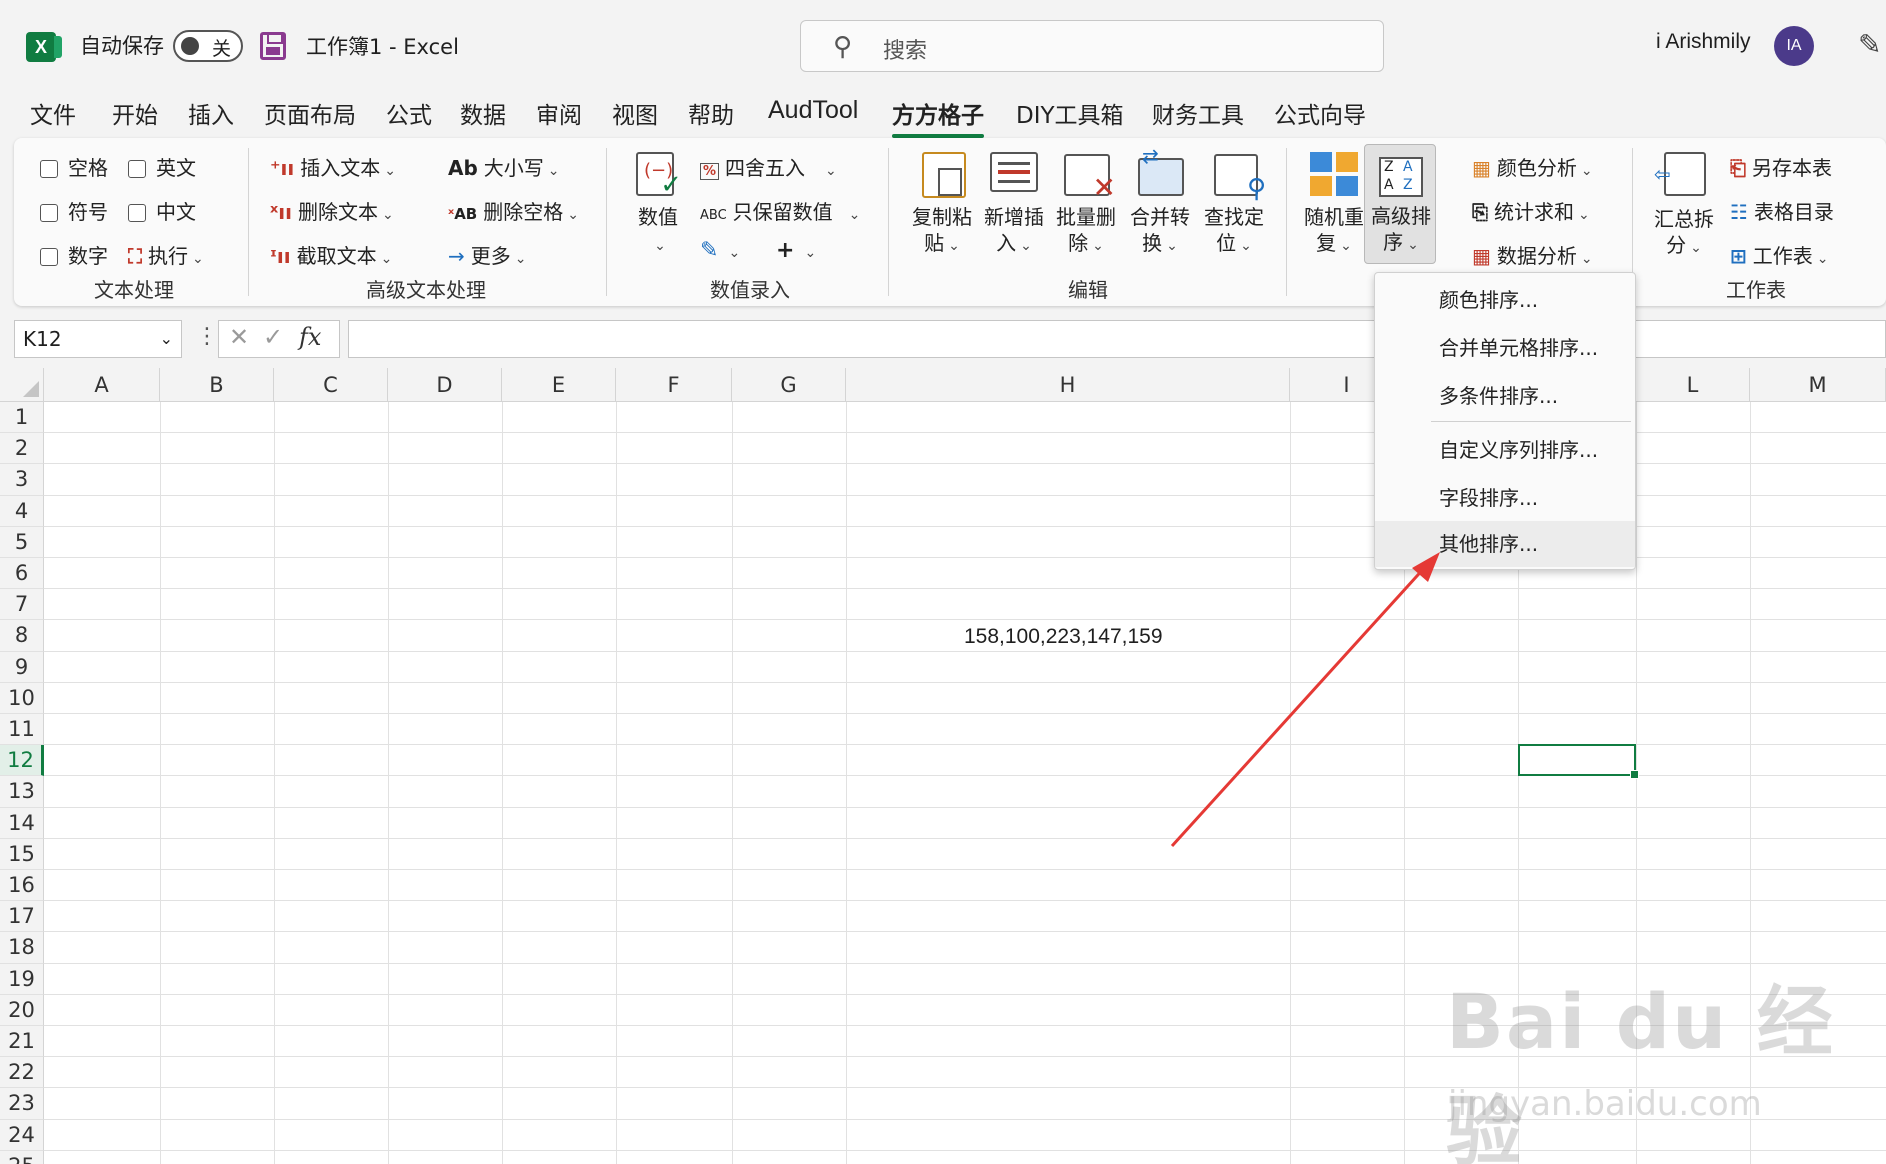 The height and width of the screenshot is (1164, 1886). I want to click on find-locate-button: 查找定位 ⌄, so click(1234, 231).